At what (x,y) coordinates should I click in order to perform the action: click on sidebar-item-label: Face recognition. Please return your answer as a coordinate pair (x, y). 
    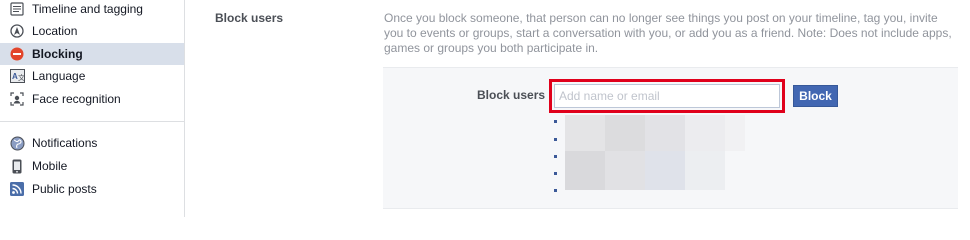
    Looking at the image, I should click on (76, 99).